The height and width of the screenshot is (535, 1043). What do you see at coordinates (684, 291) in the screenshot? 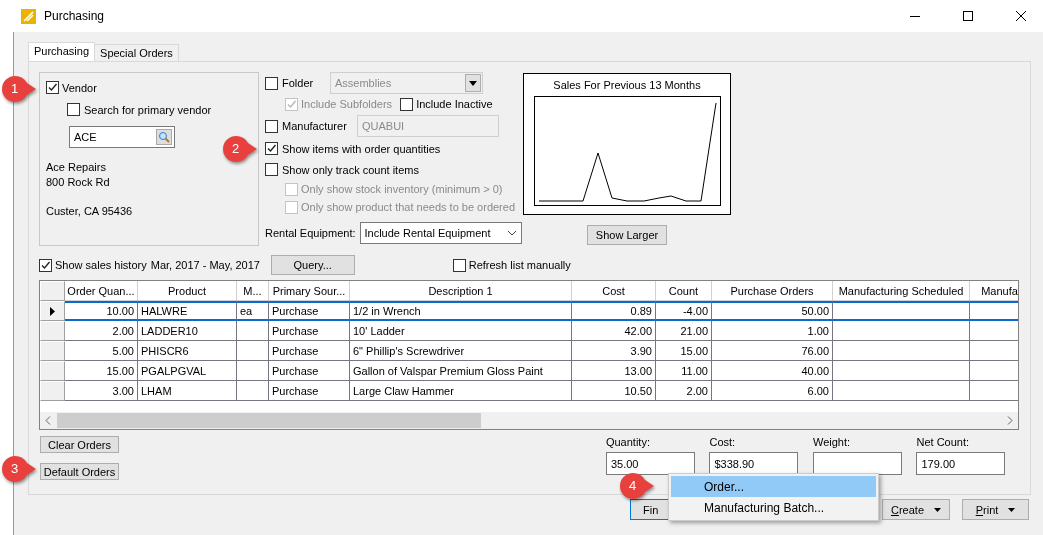
I see `column-header: Count` at bounding box center [684, 291].